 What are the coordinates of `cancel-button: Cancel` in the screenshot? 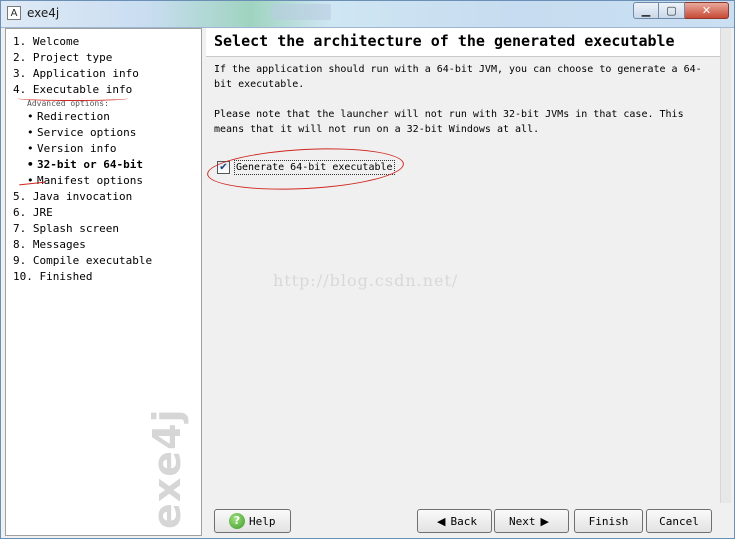 It's located at (679, 521).